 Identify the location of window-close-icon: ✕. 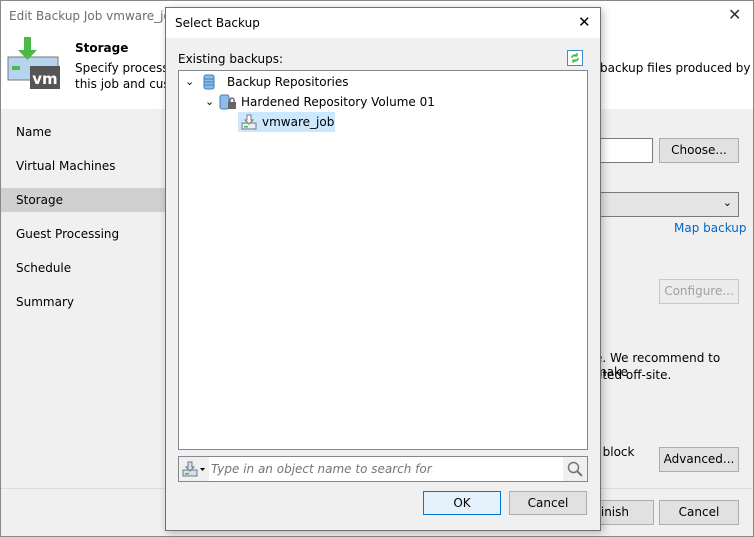
(734, 14).